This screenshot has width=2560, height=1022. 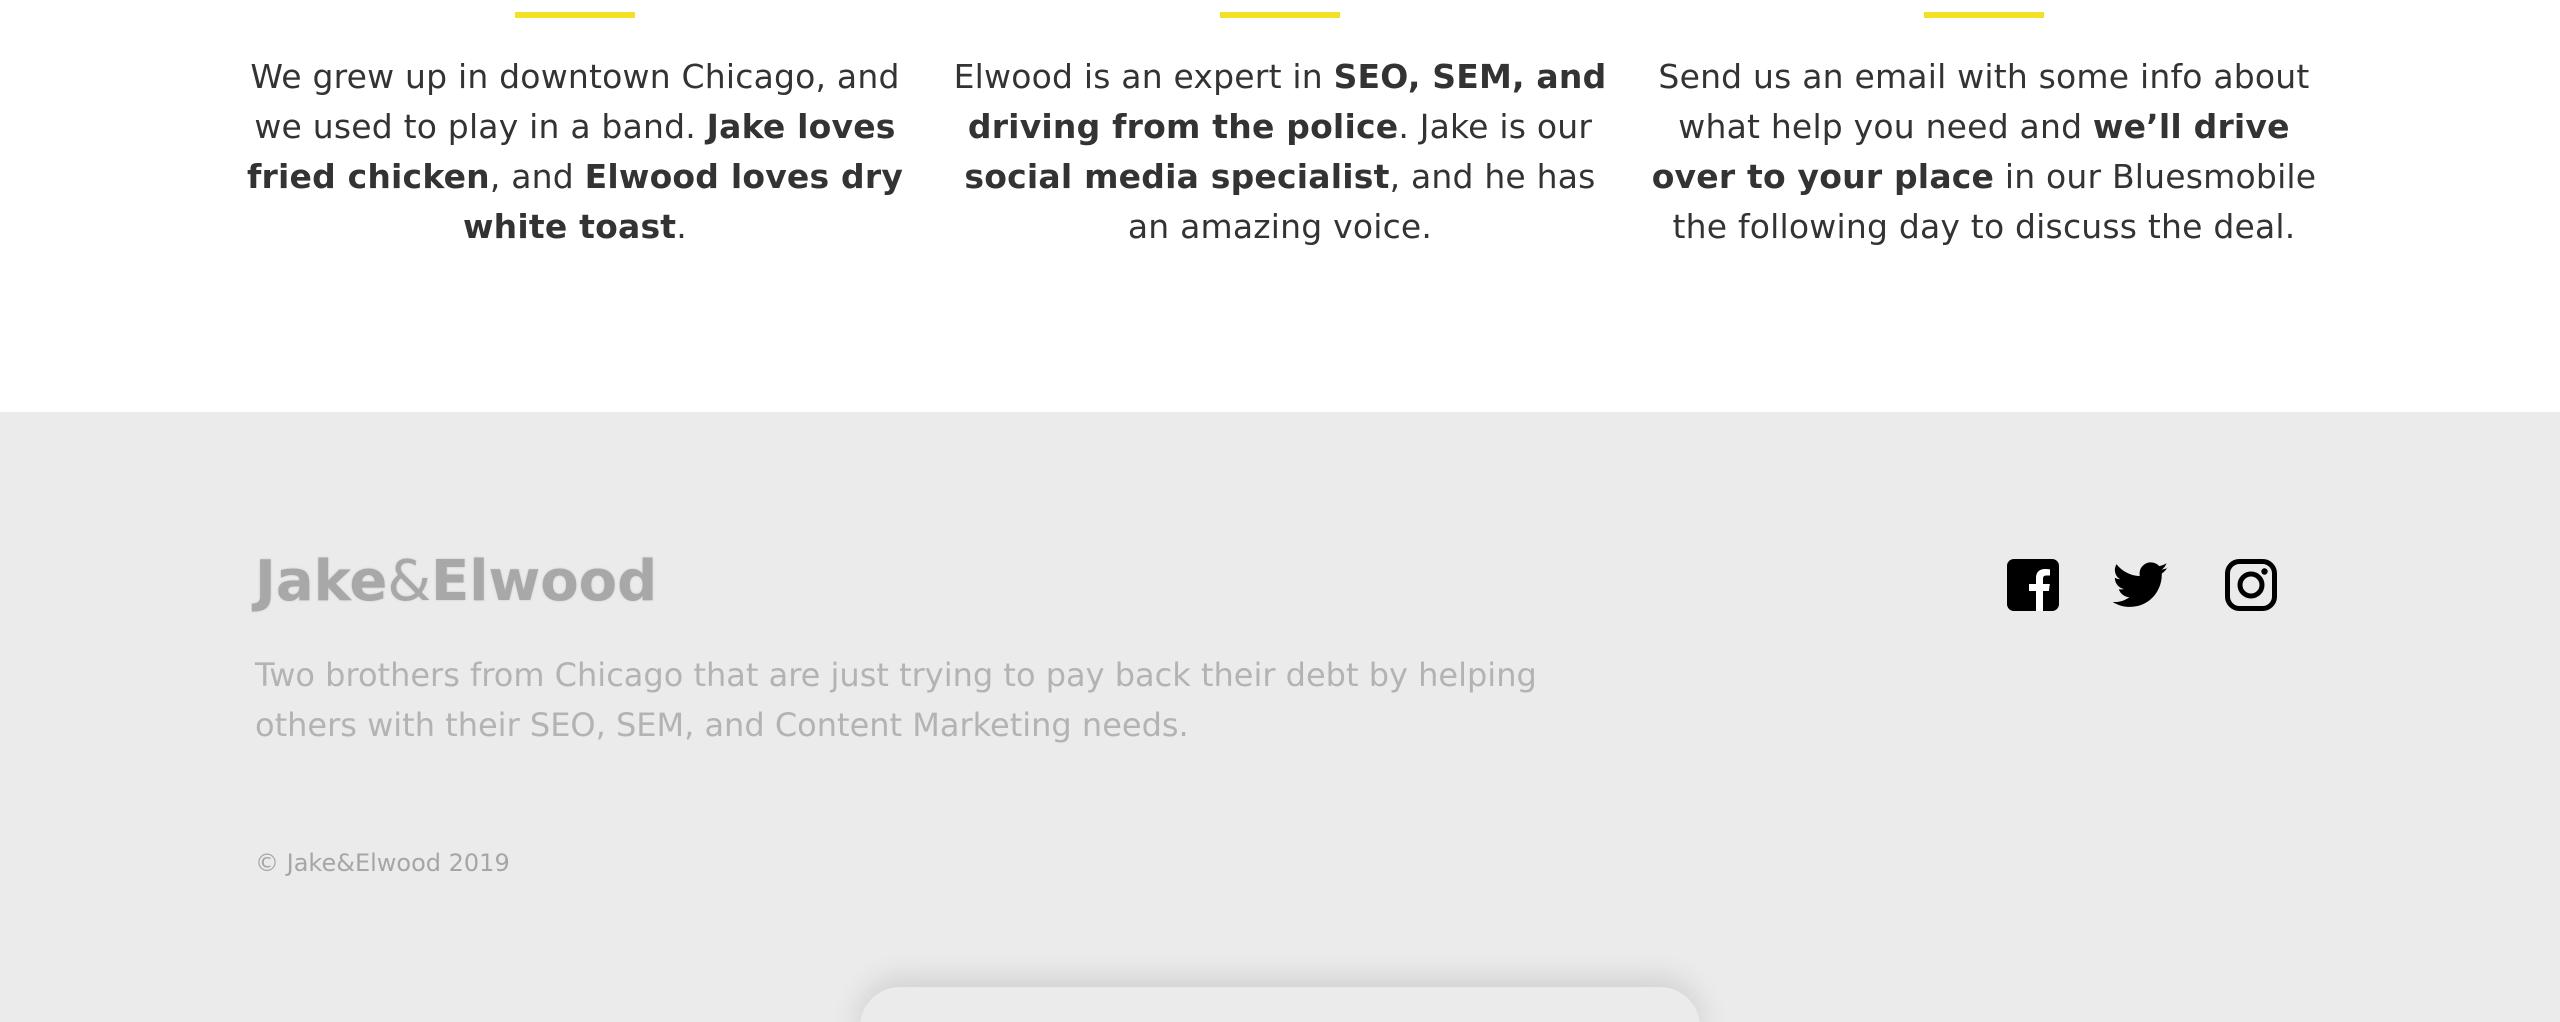 What do you see at coordinates (1495, 126) in the screenshot?
I see `feature-text-run: . Jake is our` at bounding box center [1495, 126].